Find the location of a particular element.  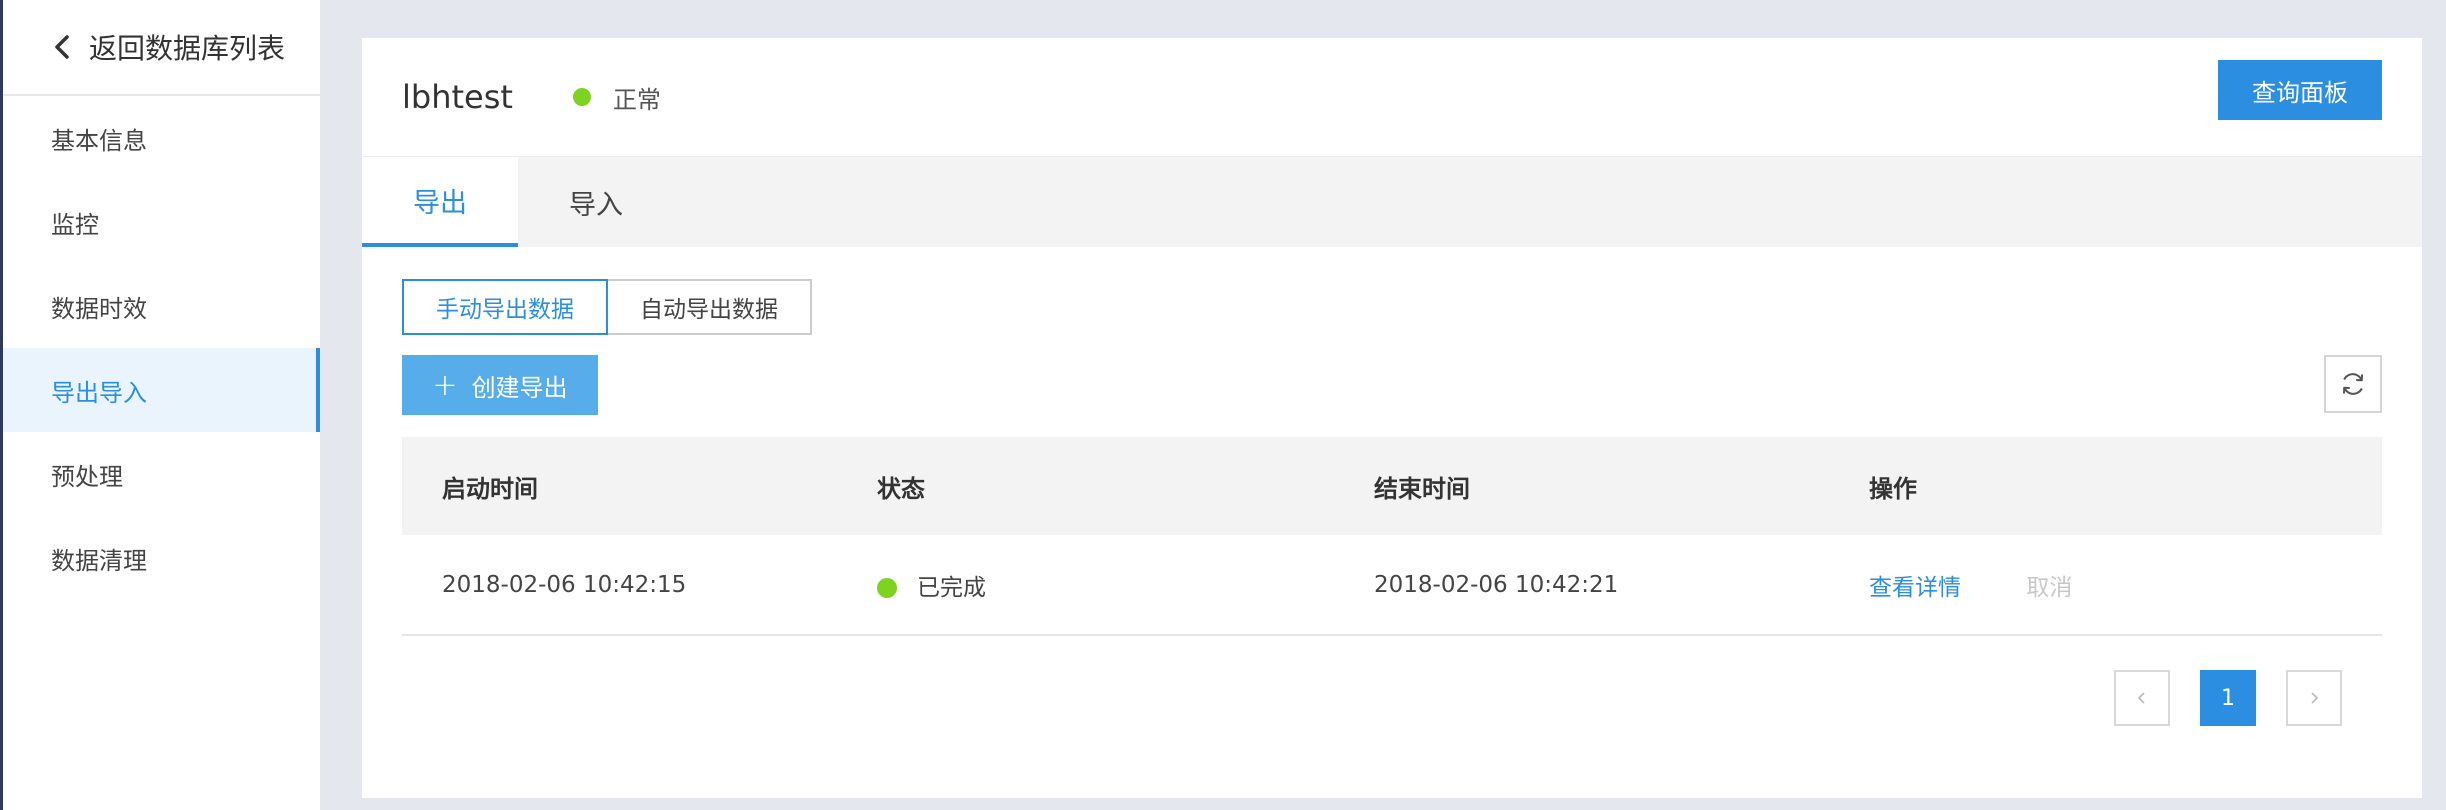

query-panel-button: 查询面板 is located at coordinates (2300, 90).